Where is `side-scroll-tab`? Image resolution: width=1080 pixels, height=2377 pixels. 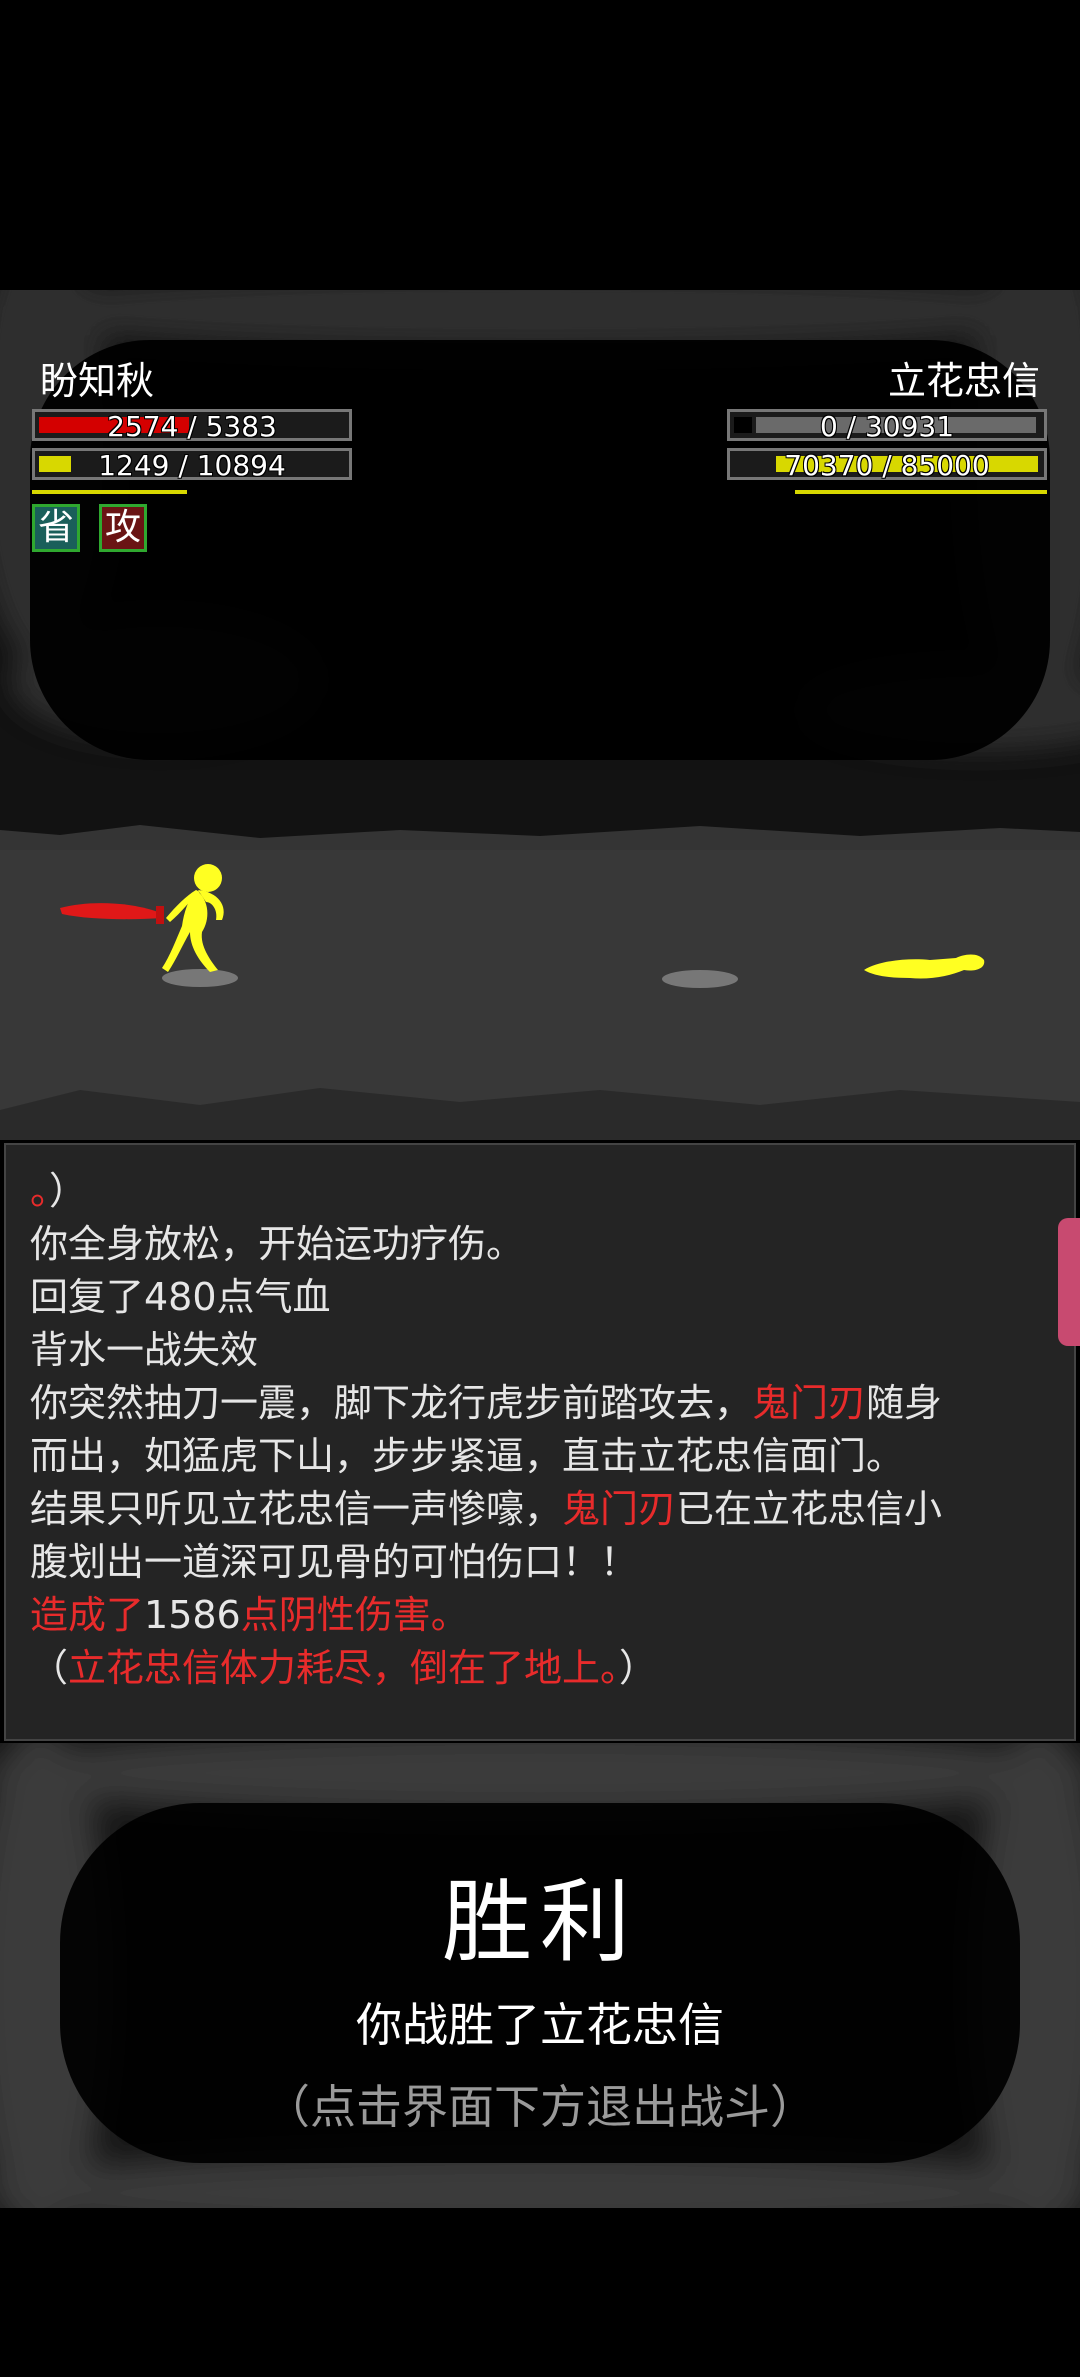 side-scroll-tab is located at coordinates (1069, 1282).